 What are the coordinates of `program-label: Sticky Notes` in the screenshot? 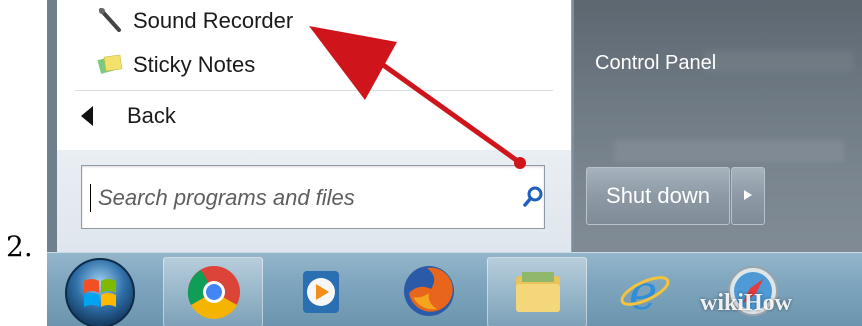 It's located at (194, 64).